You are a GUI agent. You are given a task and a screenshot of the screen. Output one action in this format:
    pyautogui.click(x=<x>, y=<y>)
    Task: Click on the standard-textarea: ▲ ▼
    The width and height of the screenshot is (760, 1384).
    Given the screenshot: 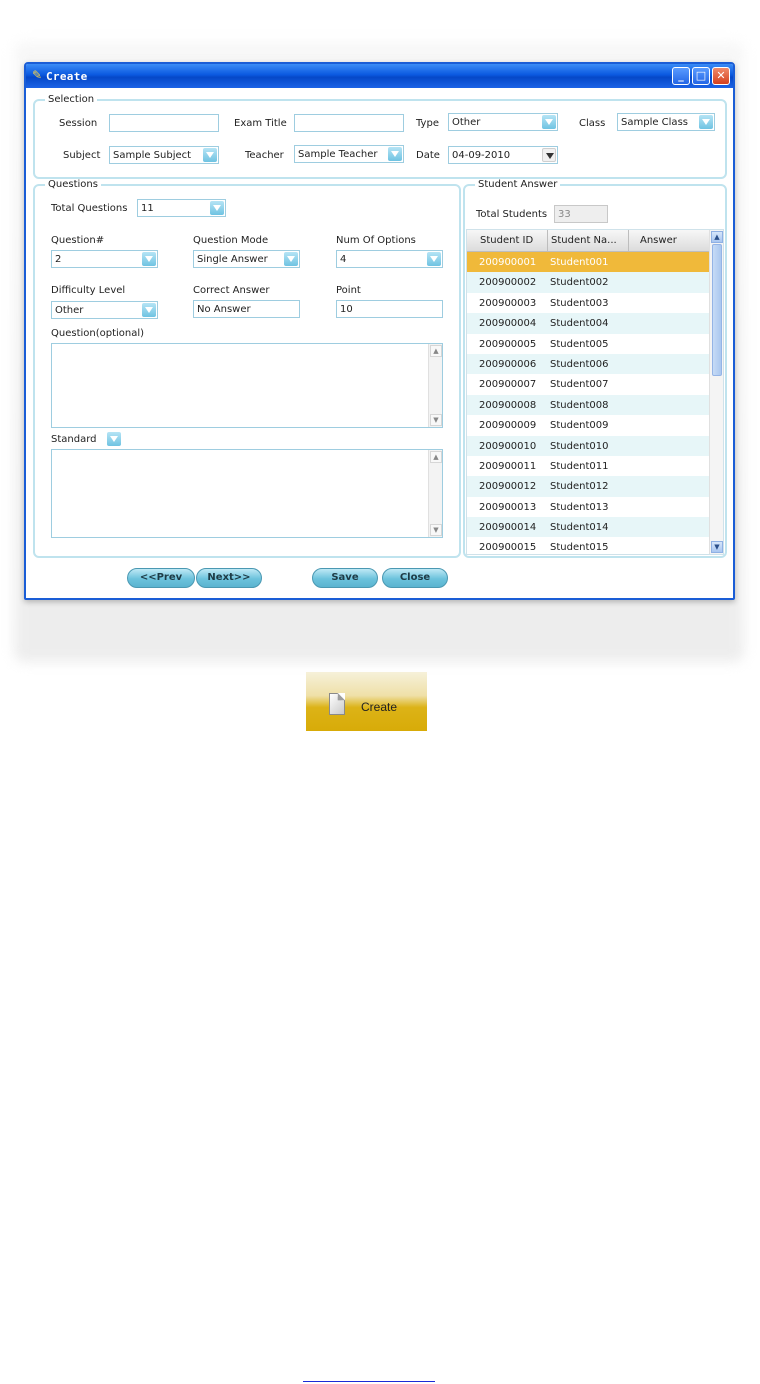 What is the action you would take?
    pyautogui.click(x=247, y=493)
    